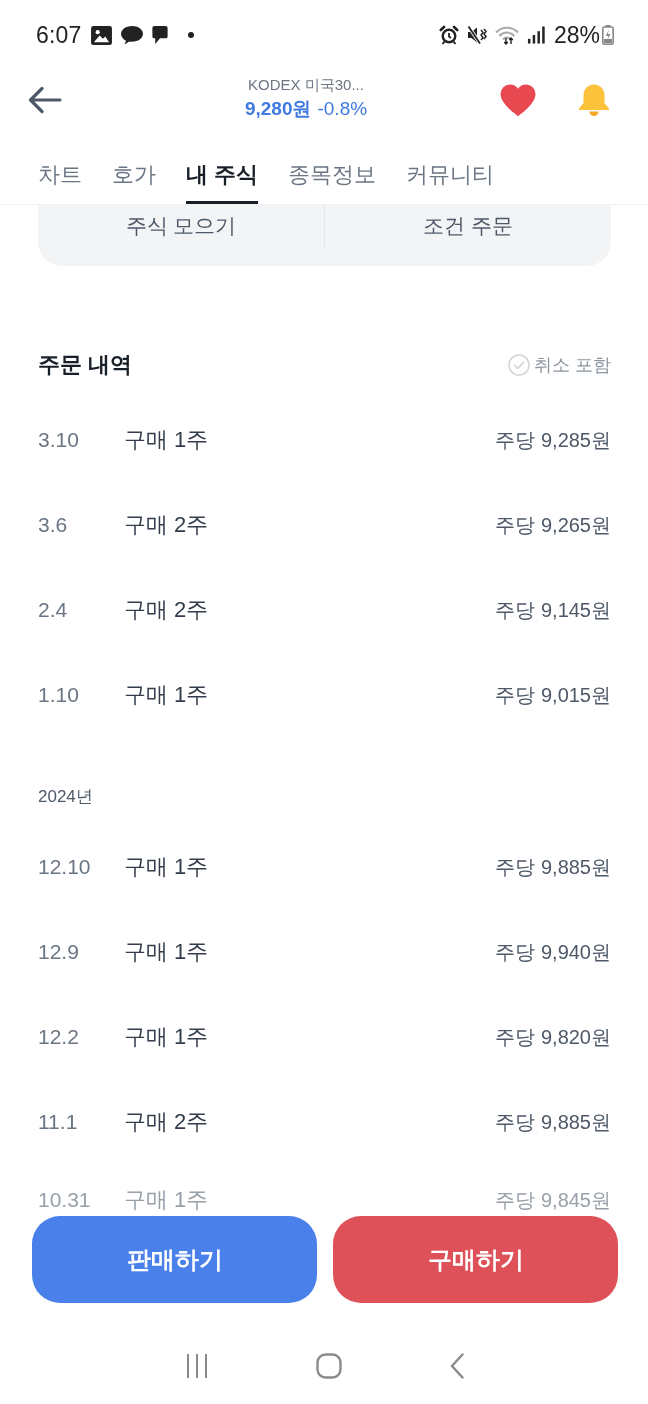  Describe the element at coordinates (467, 226) in the screenshot. I see `order-tool-button: 조건 주문` at that location.